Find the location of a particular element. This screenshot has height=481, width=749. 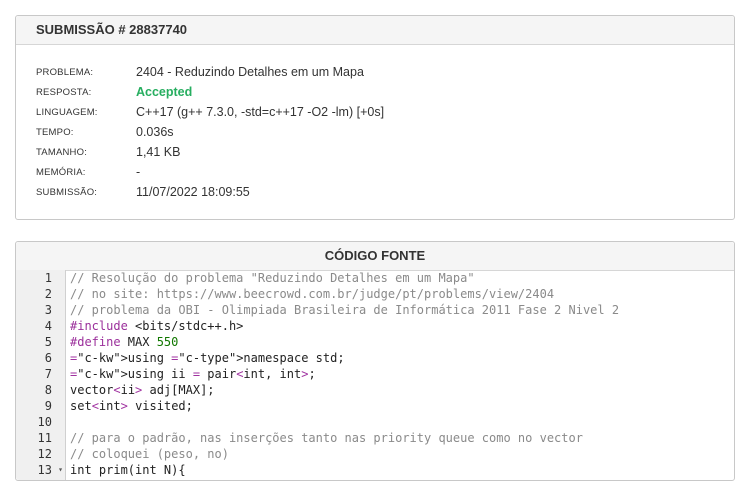

line-number: 3 is located at coordinates (48, 310).